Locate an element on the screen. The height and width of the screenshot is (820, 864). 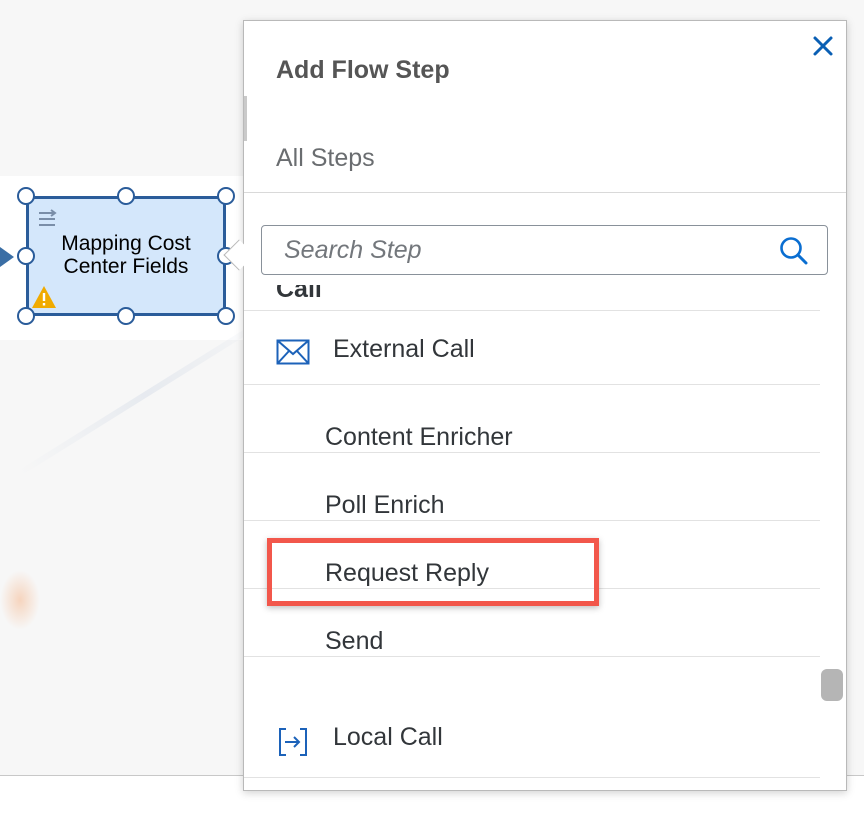
all-steps-subheader: All Steps is located at coordinates (325, 158).